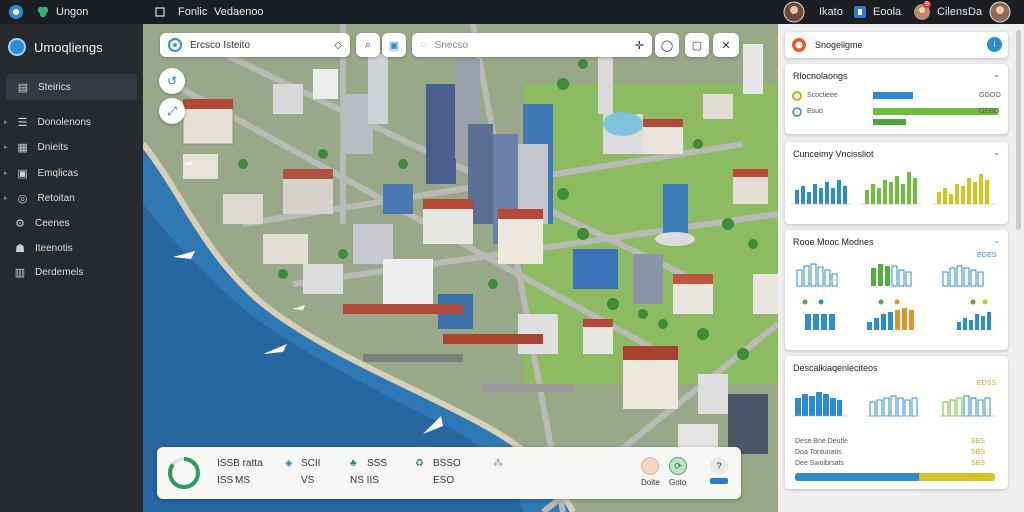 This screenshot has height=512, width=1024. I want to click on fullscreen-button: ⤢, so click(172, 111).